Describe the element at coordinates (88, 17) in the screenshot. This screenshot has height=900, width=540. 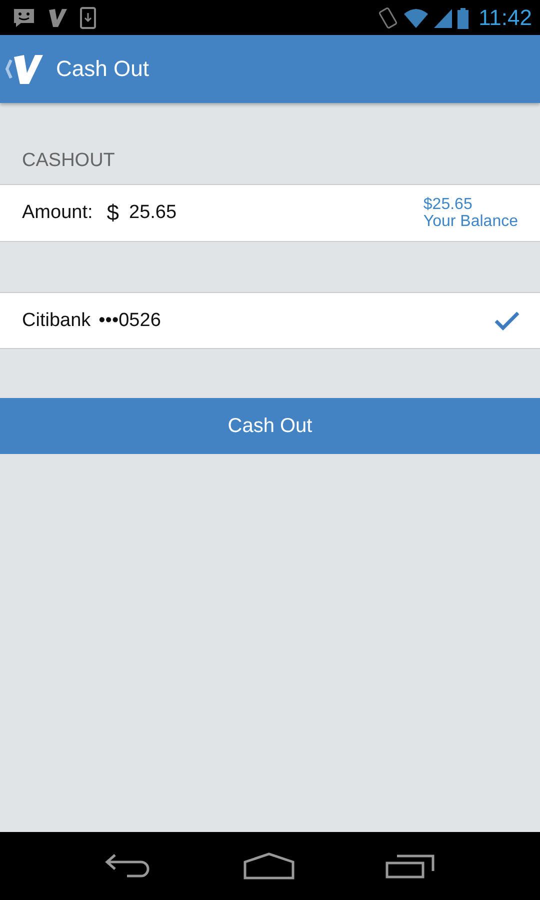
I see `download-icon` at that location.